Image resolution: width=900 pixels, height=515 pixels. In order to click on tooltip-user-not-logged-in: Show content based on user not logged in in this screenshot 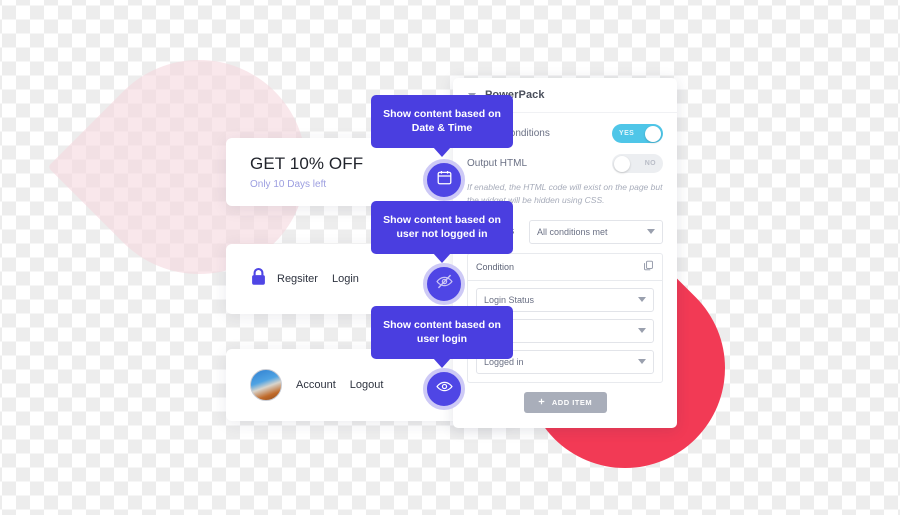, I will do `click(442, 232)`.